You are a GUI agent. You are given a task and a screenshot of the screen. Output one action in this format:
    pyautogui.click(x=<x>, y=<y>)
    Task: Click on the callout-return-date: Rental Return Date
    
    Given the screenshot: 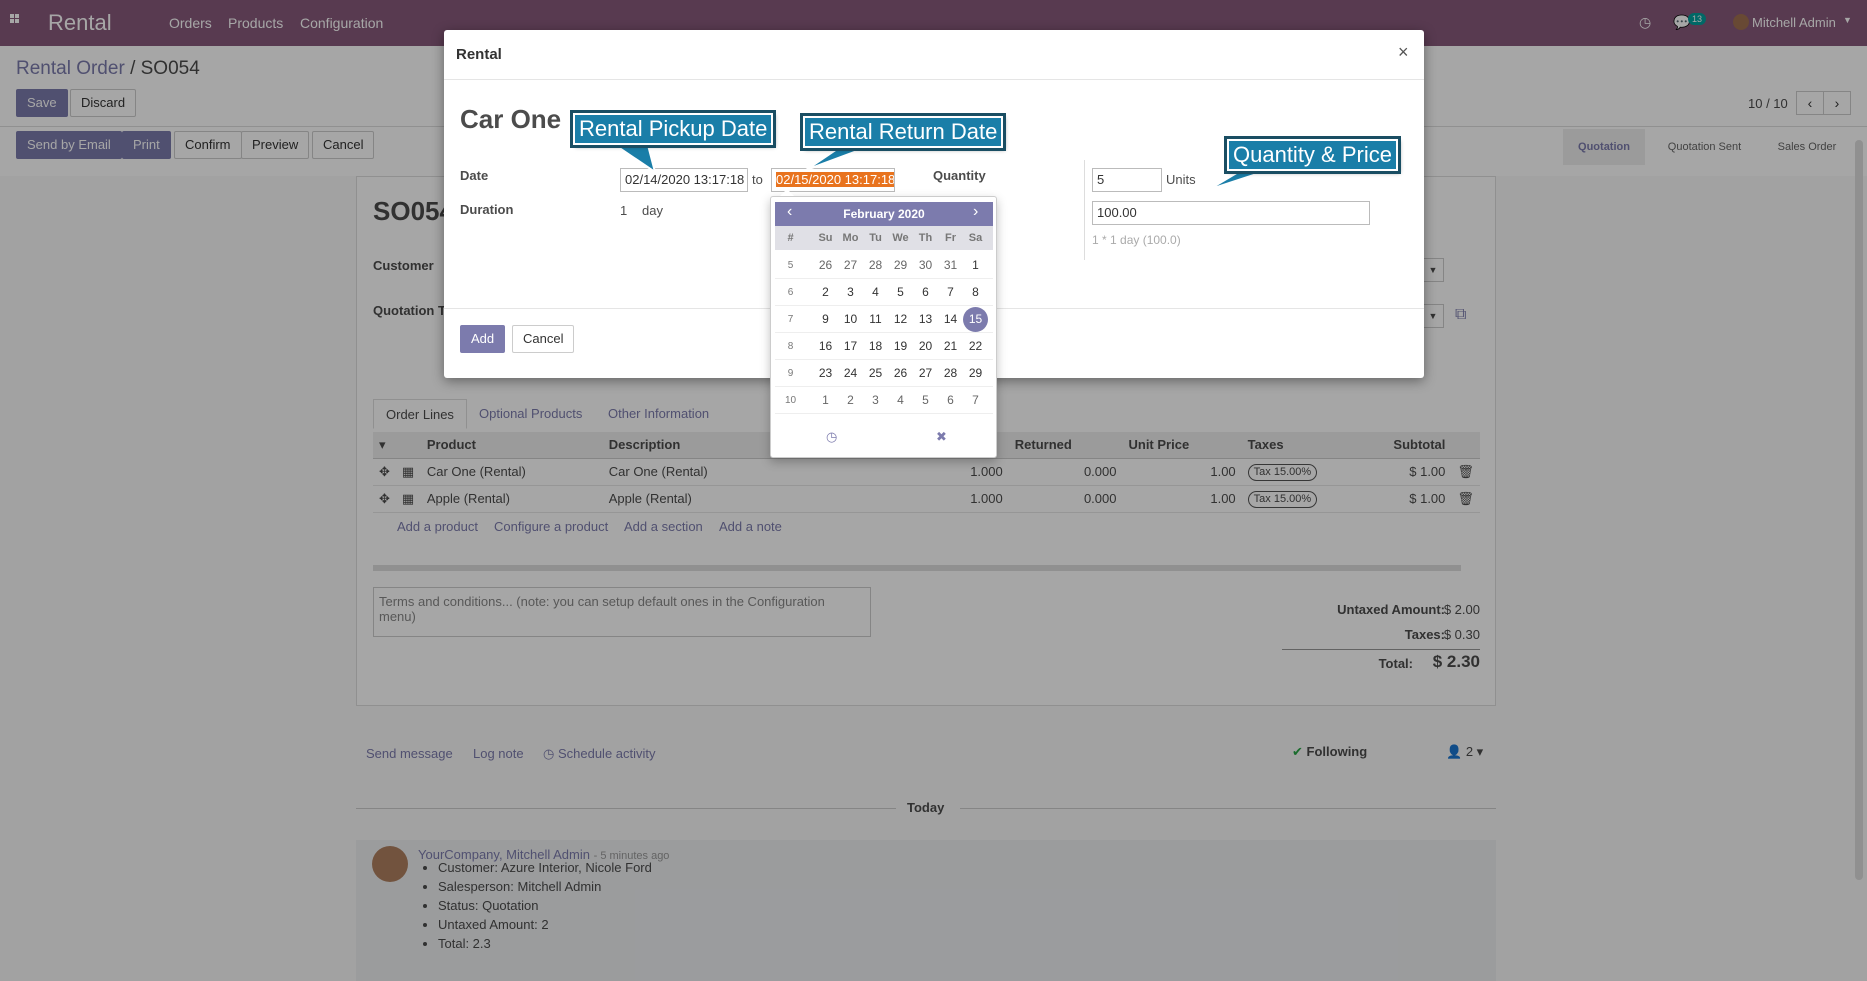 What is the action you would take?
    pyautogui.click(x=903, y=132)
    